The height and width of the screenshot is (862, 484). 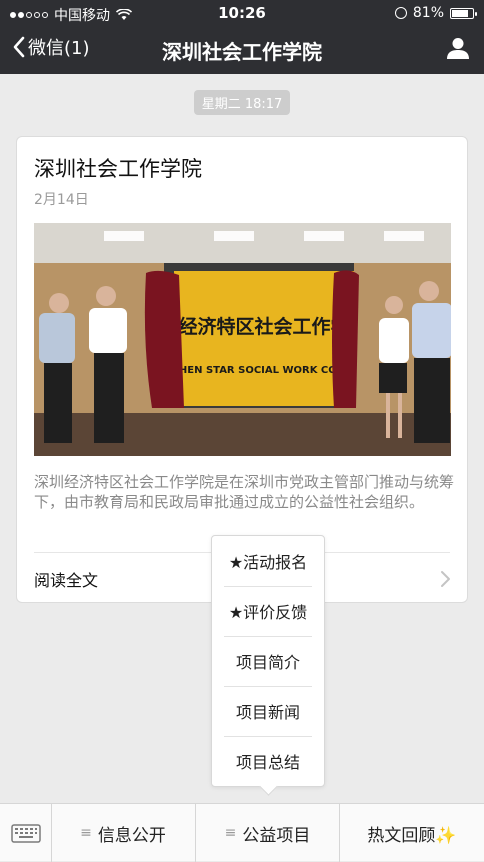 I want to click on keyboard-icon, so click(x=25, y=833).